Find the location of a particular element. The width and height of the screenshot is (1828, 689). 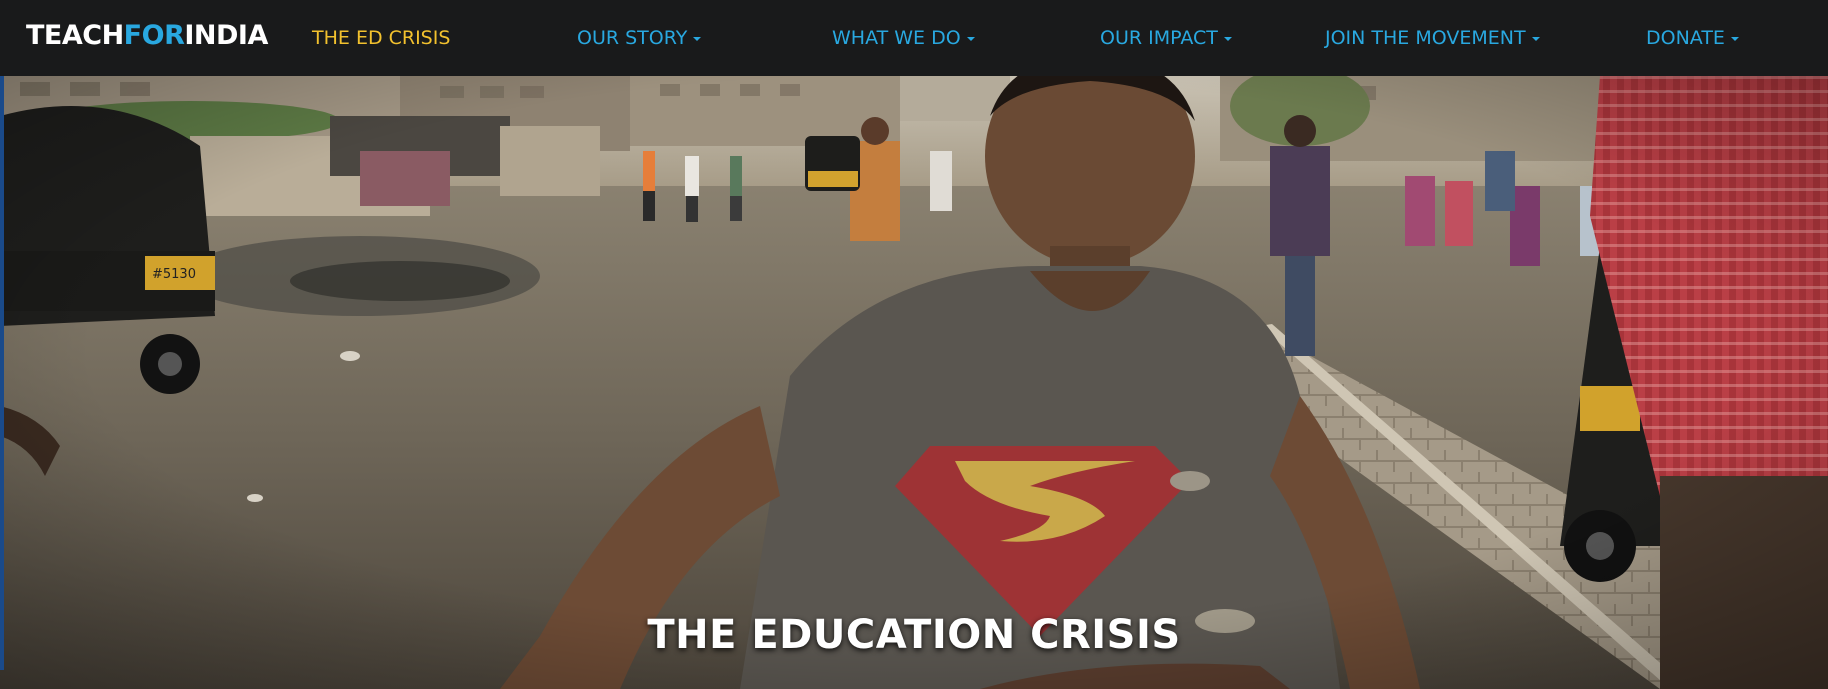

logo-text-teach: TEACH is located at coordinates (75, 35).